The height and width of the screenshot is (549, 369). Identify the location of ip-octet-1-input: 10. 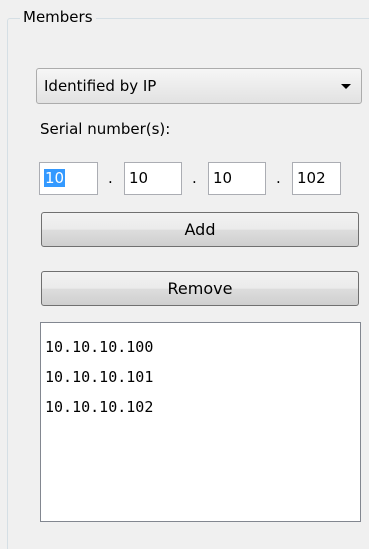
(68, 178).